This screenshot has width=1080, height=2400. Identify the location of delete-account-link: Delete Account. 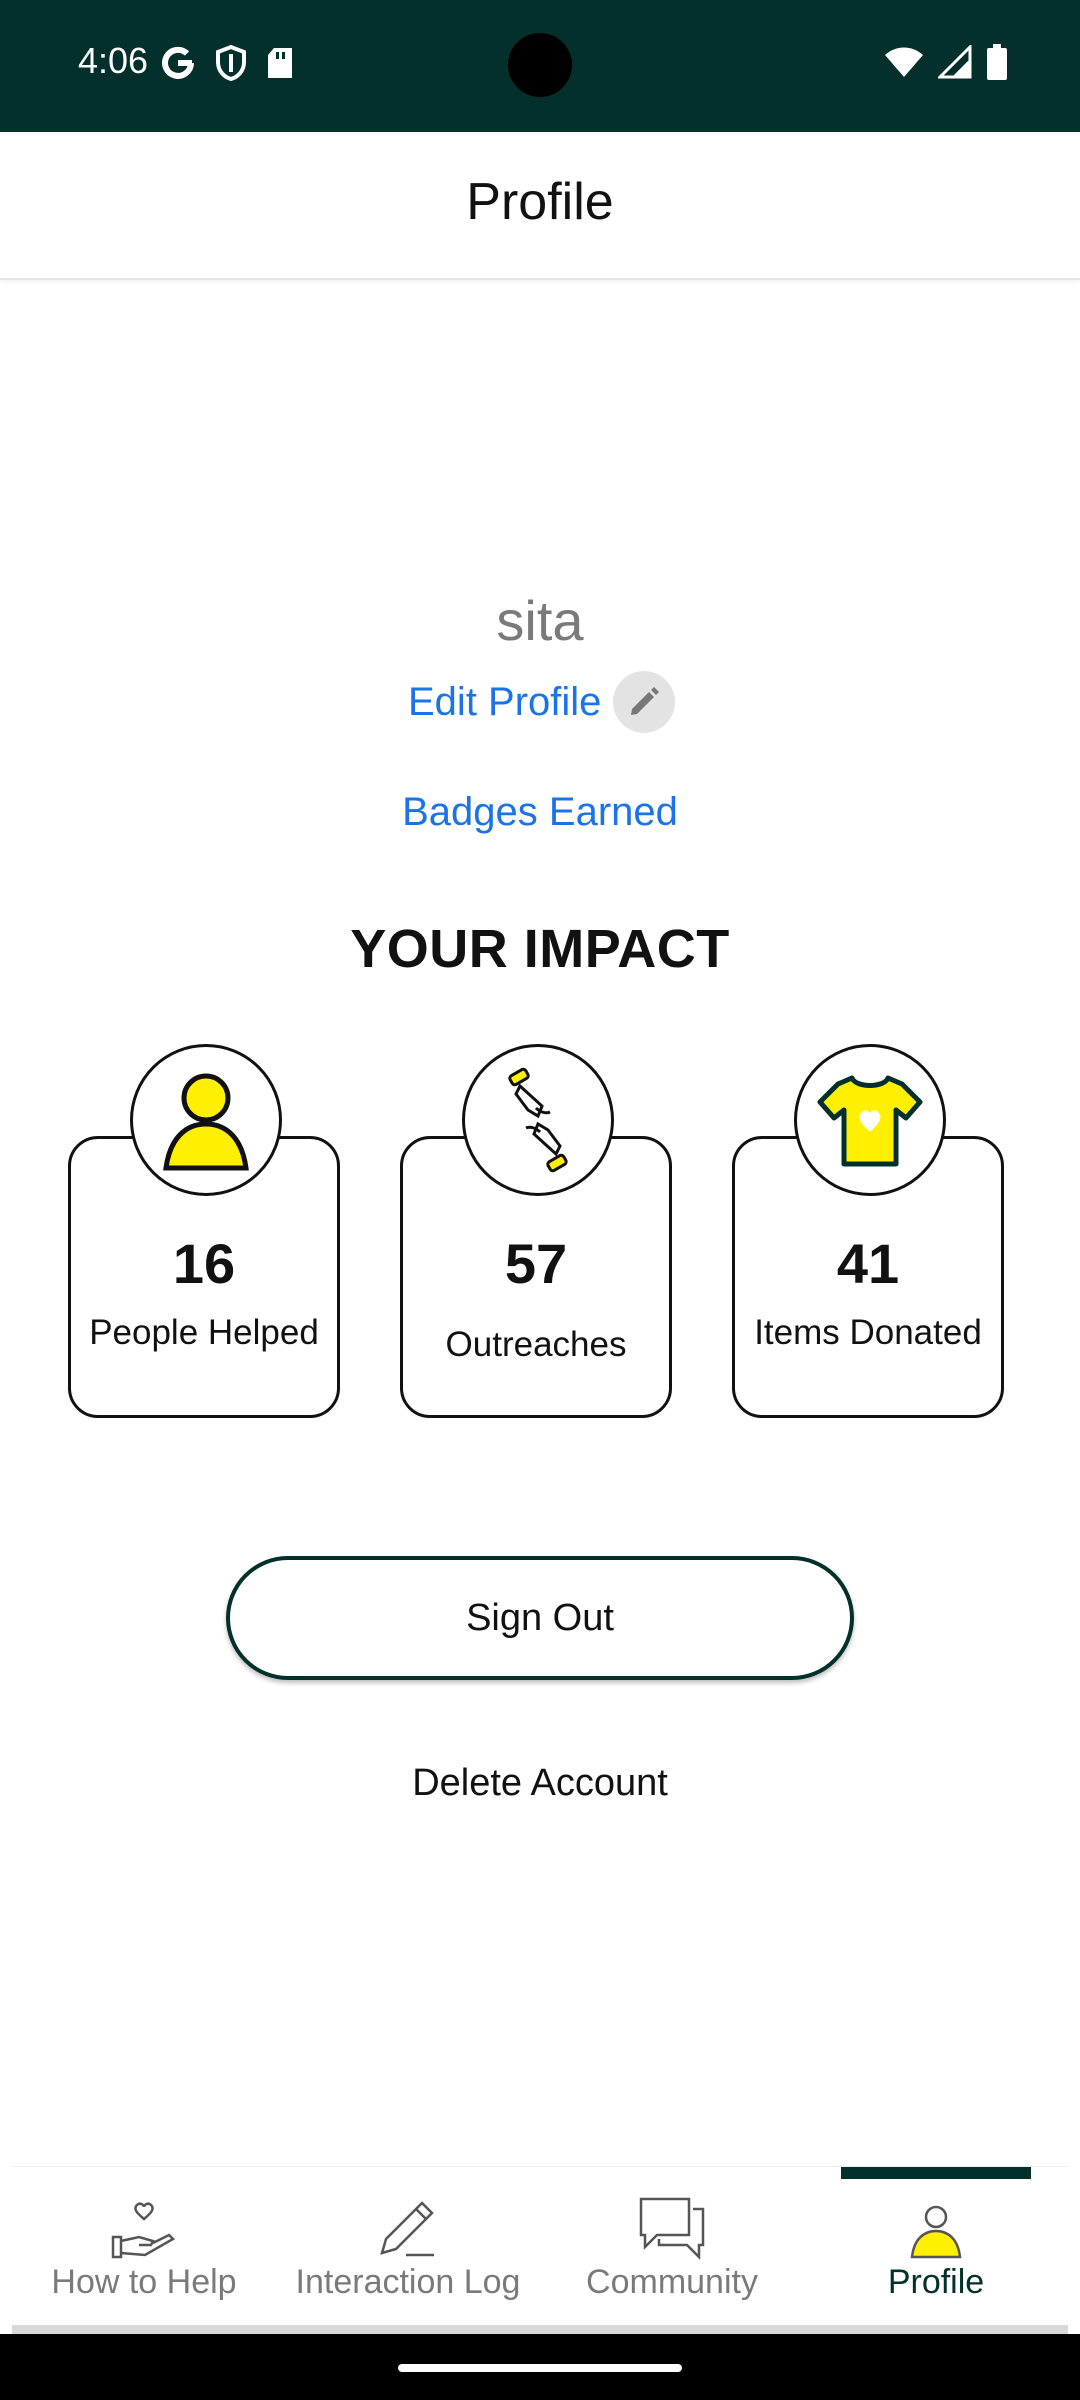
(540, 1783).